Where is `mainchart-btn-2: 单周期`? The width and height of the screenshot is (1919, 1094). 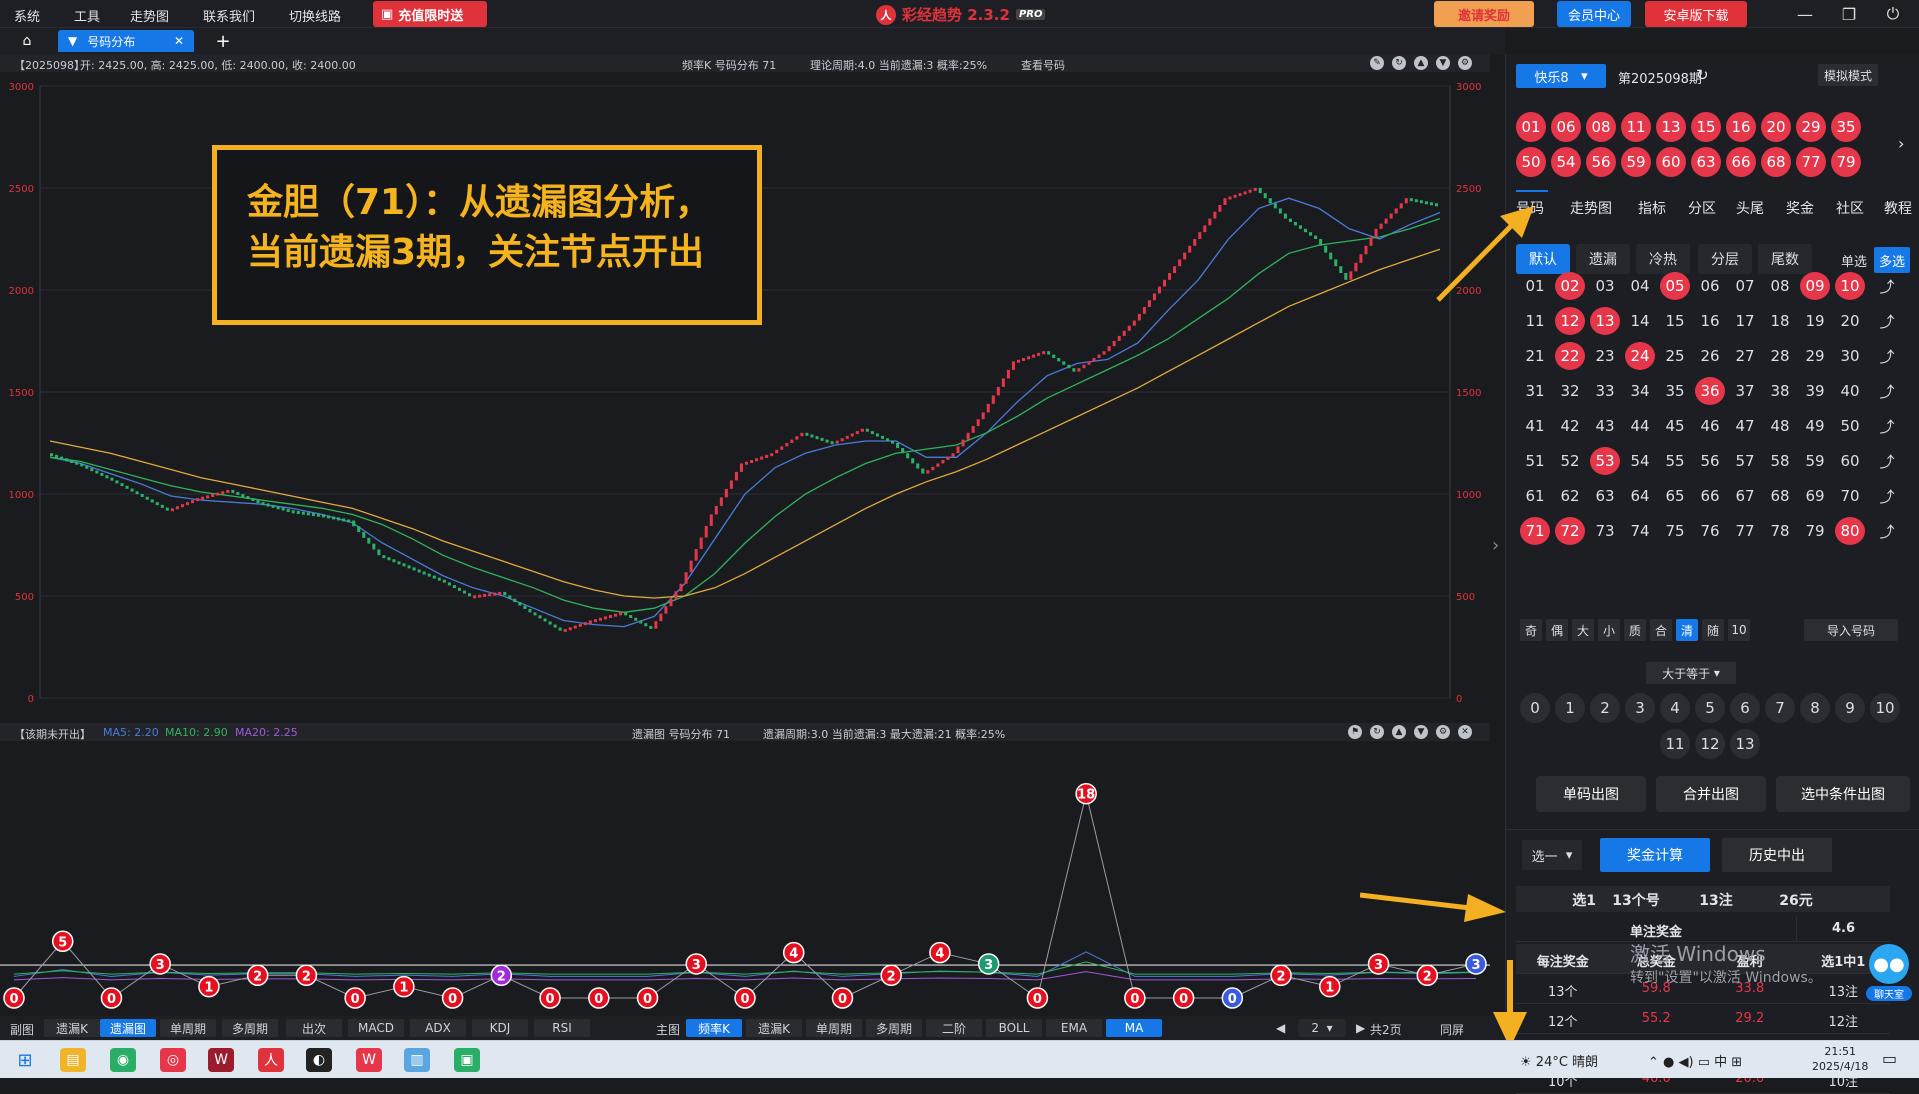
mainchart-btn-2: 单周期 is located at coordinates (834, 1028).